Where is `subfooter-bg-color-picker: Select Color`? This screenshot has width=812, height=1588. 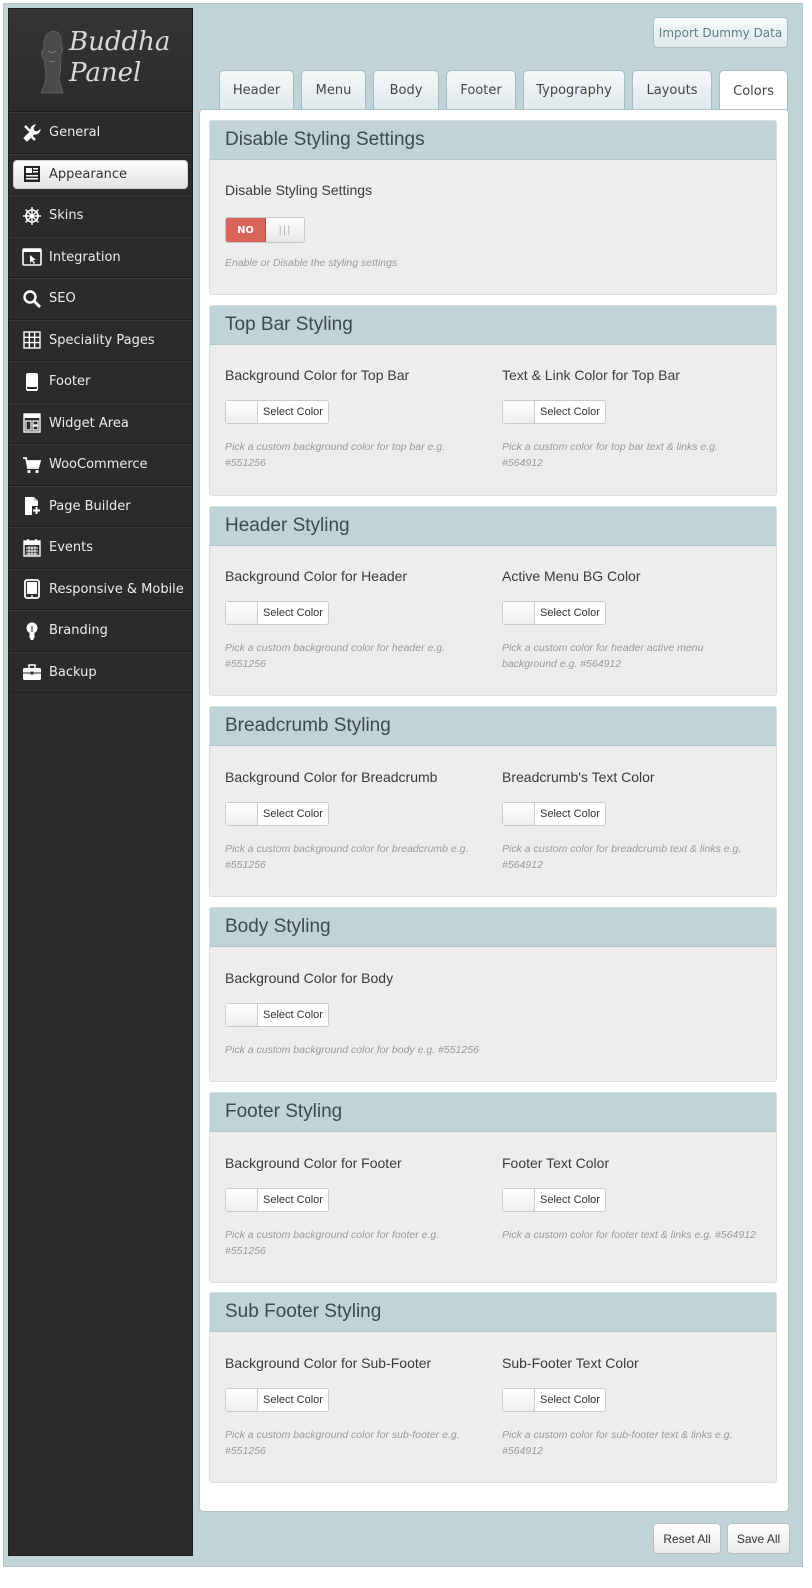 subfooter-bg-color-picker: Select Color is located at coordinates (277, 1400).